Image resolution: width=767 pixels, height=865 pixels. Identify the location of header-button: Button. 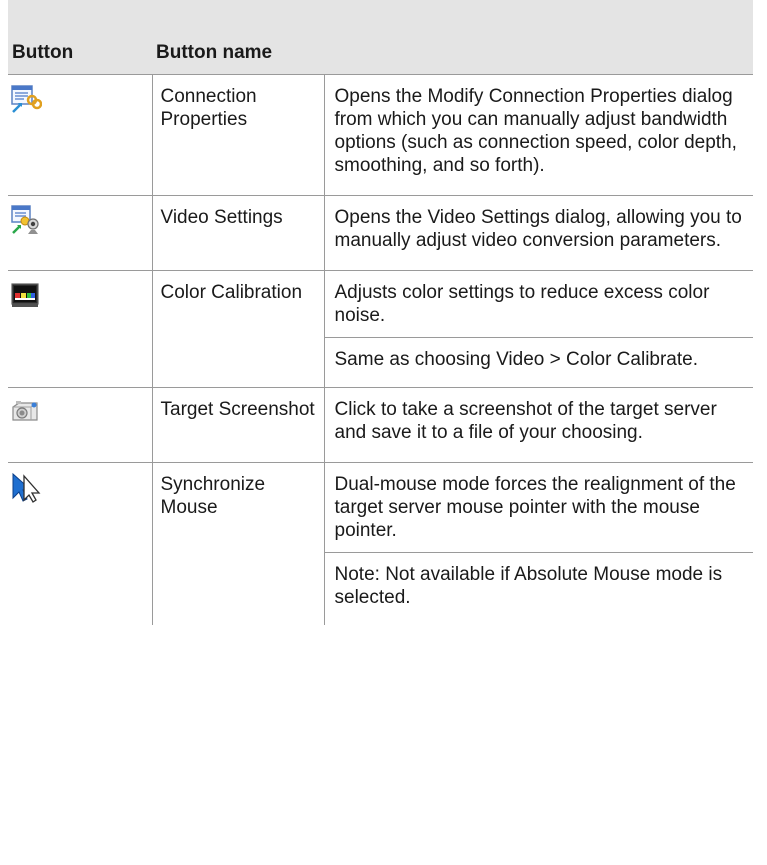
(80, 53).